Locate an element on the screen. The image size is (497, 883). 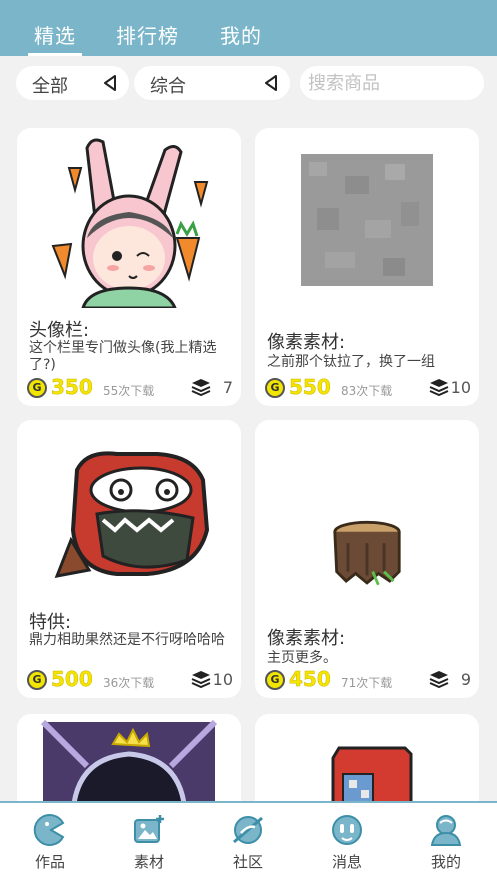
card-description: 这个栏里专门做头像(我上精选了?) is located at coordinates (123, 356).